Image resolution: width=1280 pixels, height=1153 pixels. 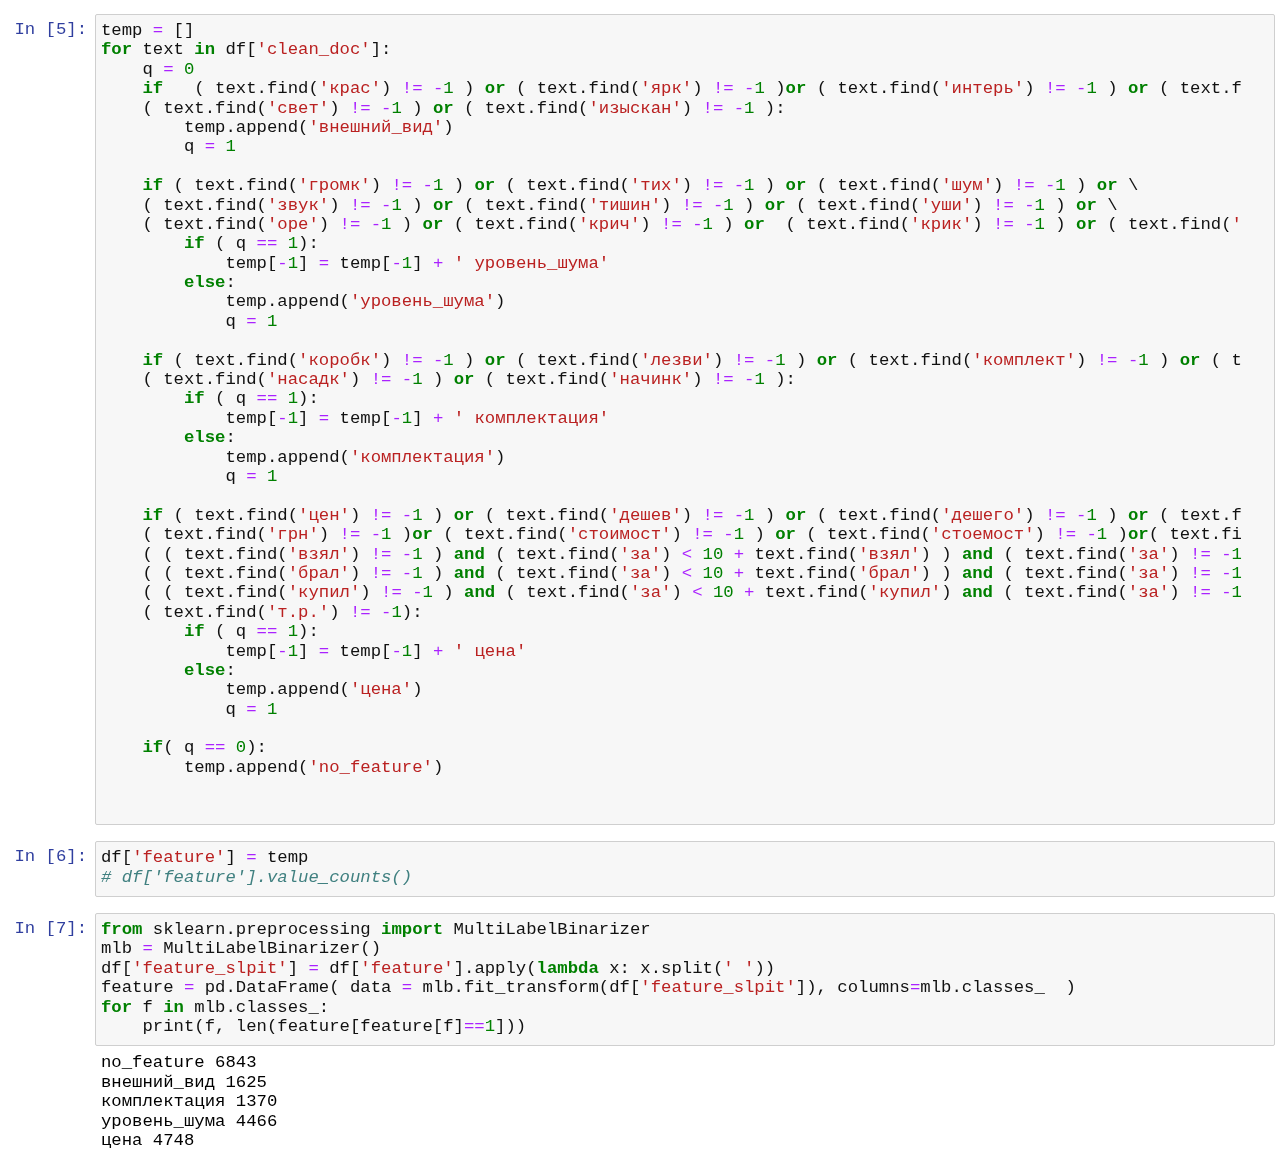 What do you see at coordinates (691, 535) in the screenshot?
I see `code-line: ( text.find('грн') != -1 )or ( text.find('стоимост') != -1 ) or ( text.find('стоемост') != -1 )or( text.fi` at bounding box center [691, 535].